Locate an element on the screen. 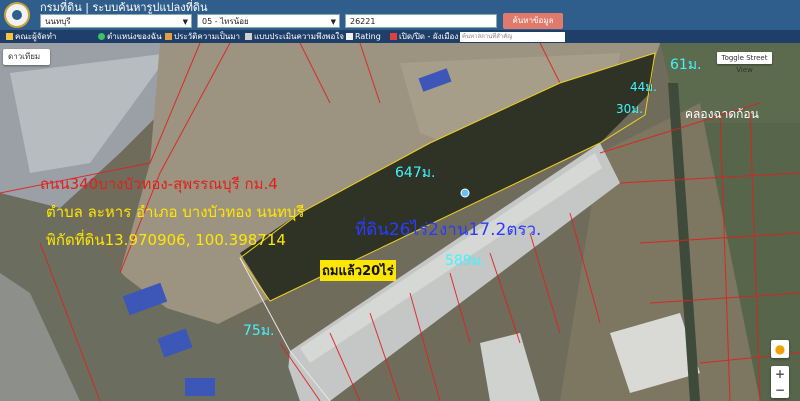 The height and width of the screenshot is (401, 800). area-annotation: ที่ดิน26ไร่2งาน17.2ตรว. is located at coordinates (448, 230).